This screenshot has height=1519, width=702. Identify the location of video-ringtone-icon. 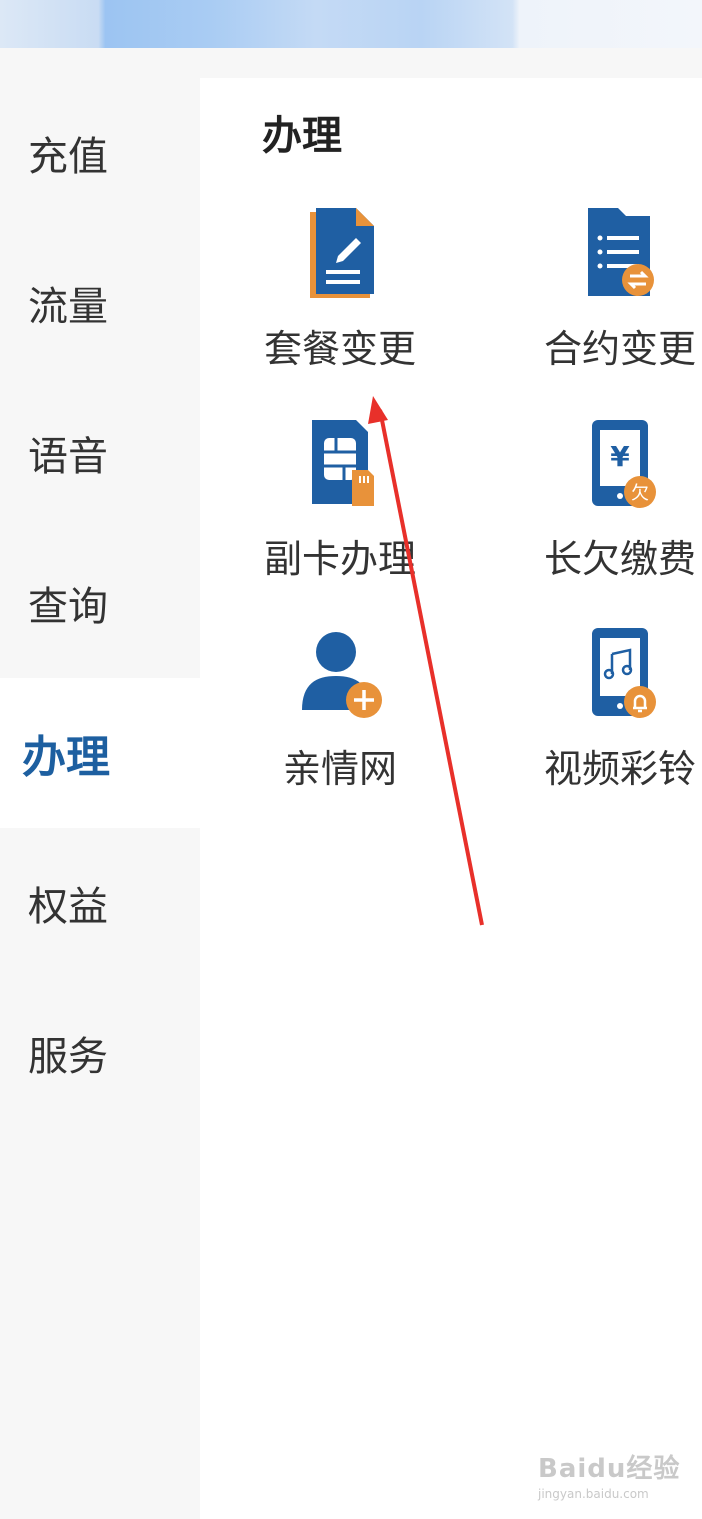
(624, 673).